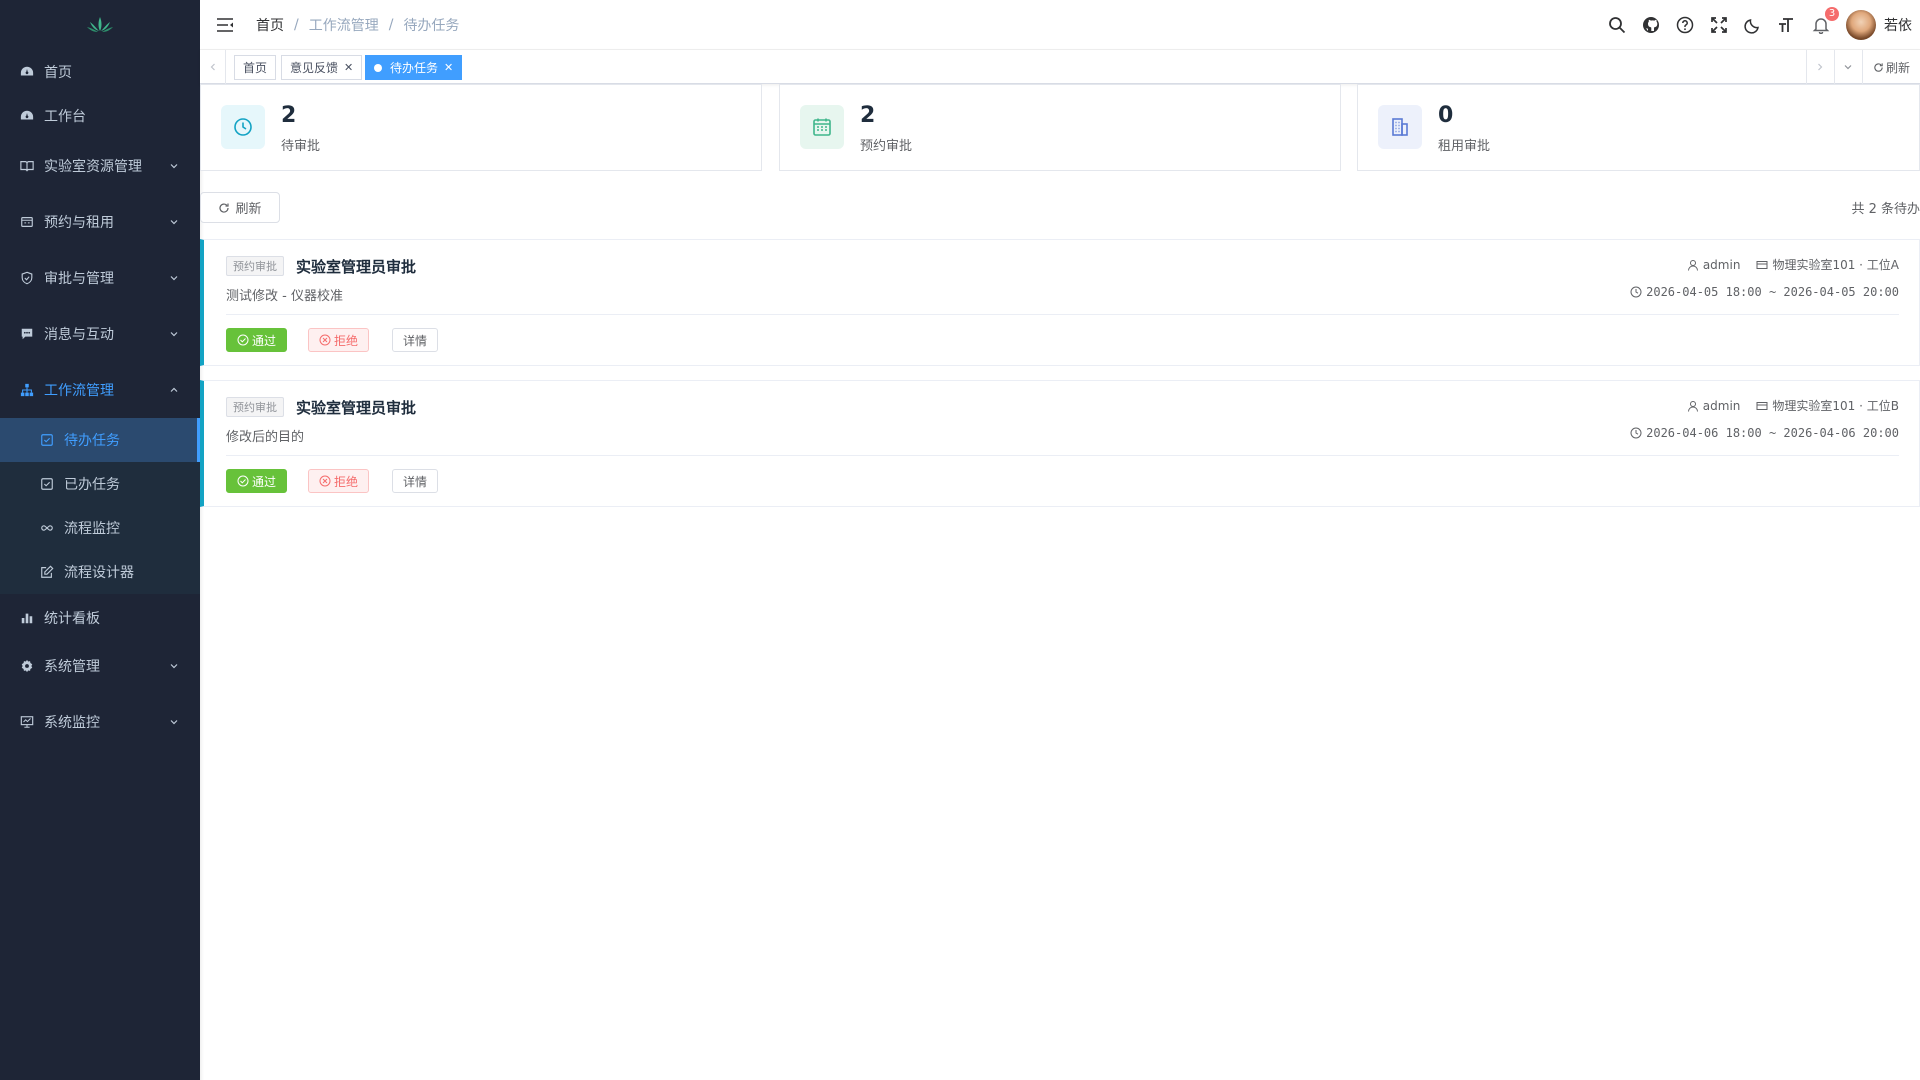 Image resolution: width=1920 pixels, height=1080 pixels. Describe the element at coordinates (79, 335) in the screenshot. I see `sidebar-item-label: 消息与互动` at that location.